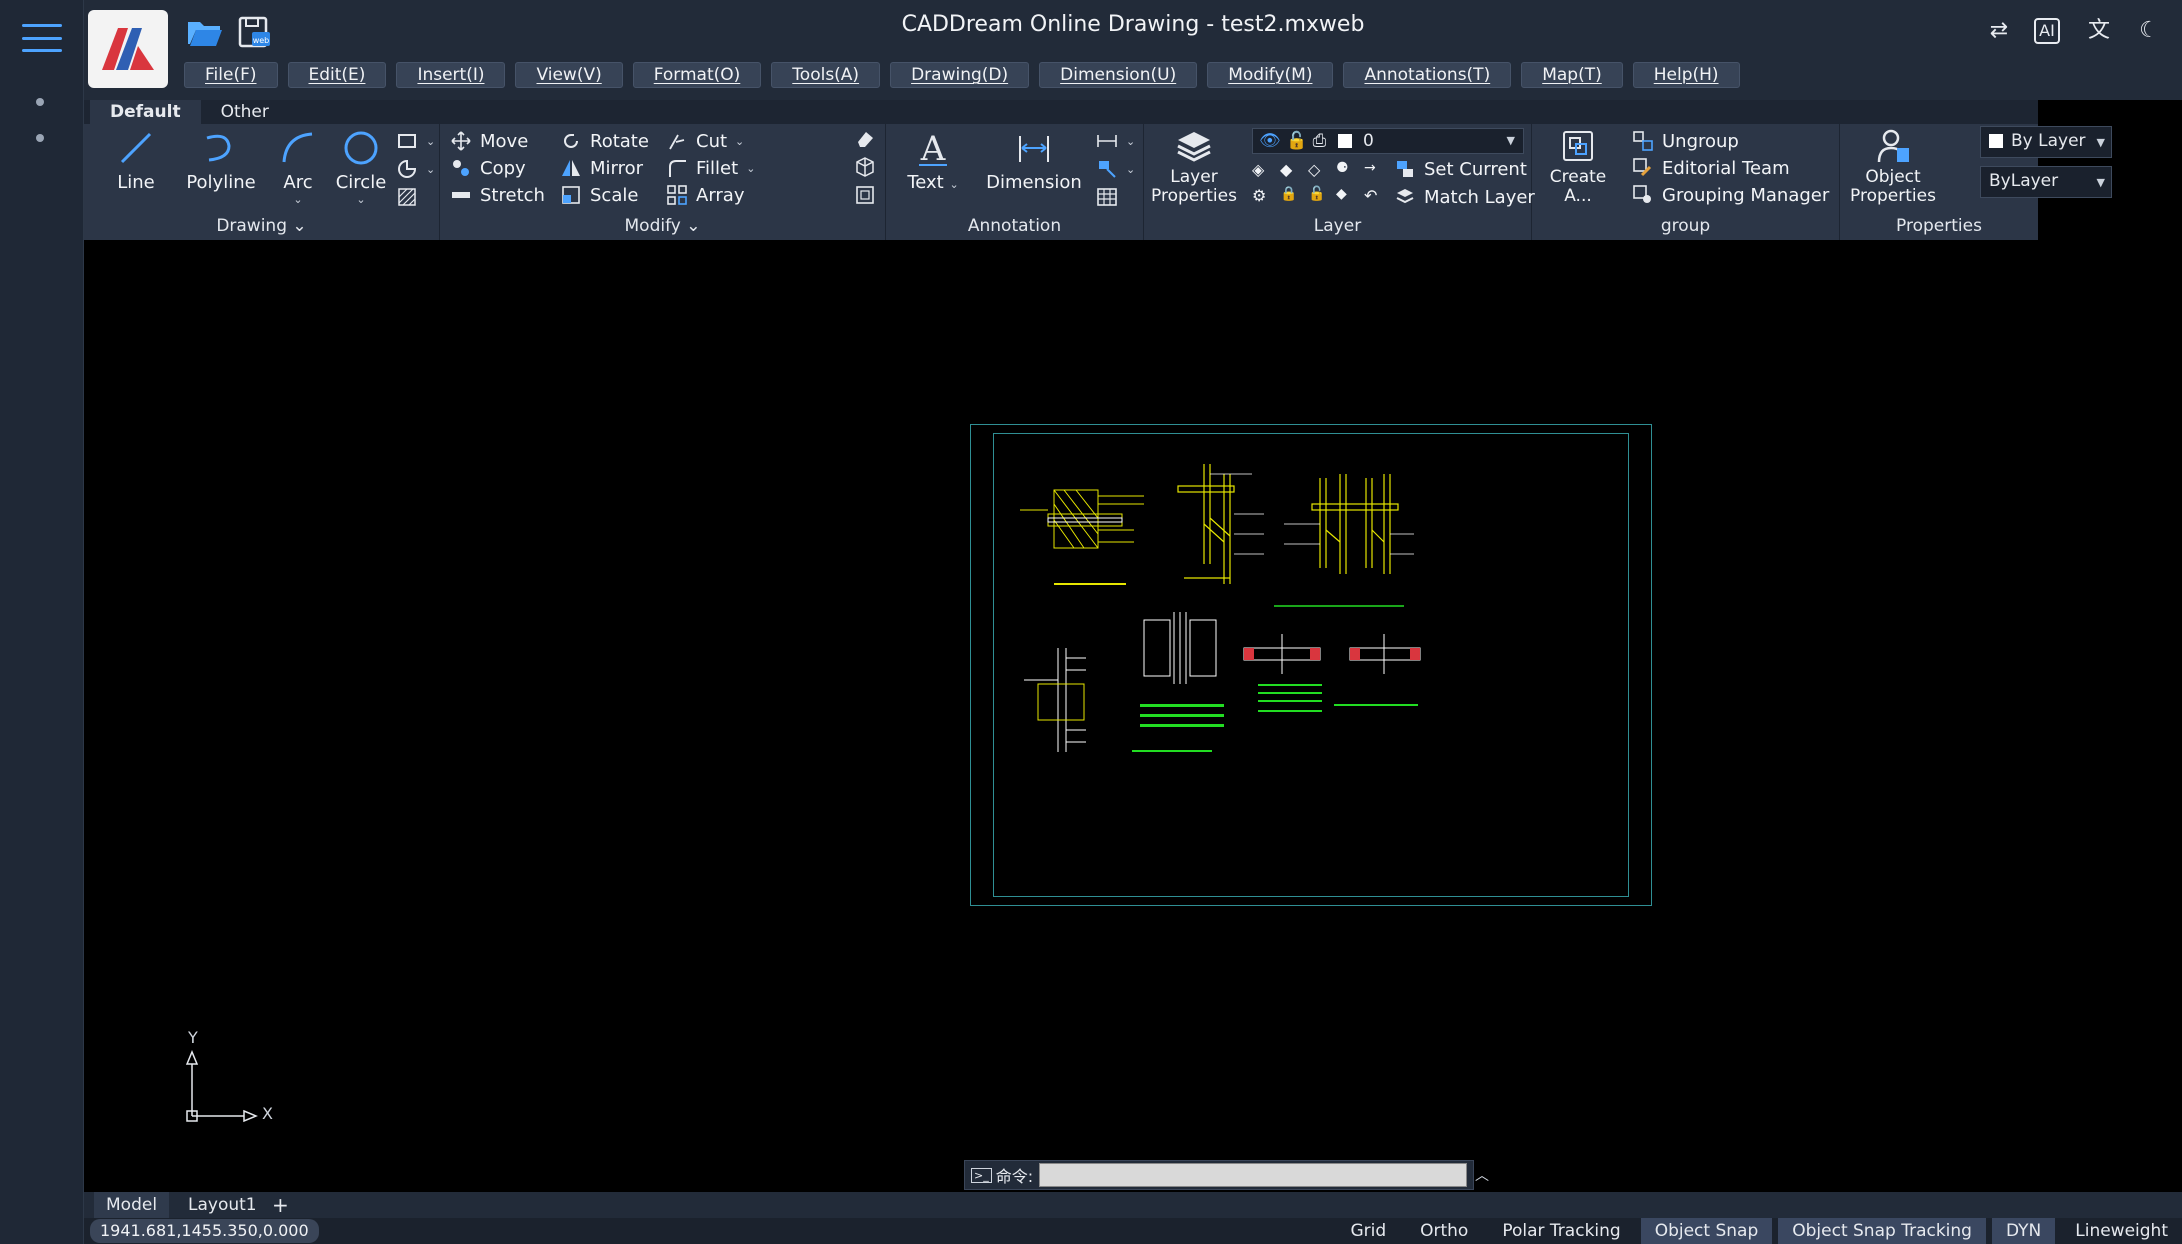  Describe the element at coordinates (2101, 143) in the screenshot. I see `color-dropdown-icon: ▼` at that location.